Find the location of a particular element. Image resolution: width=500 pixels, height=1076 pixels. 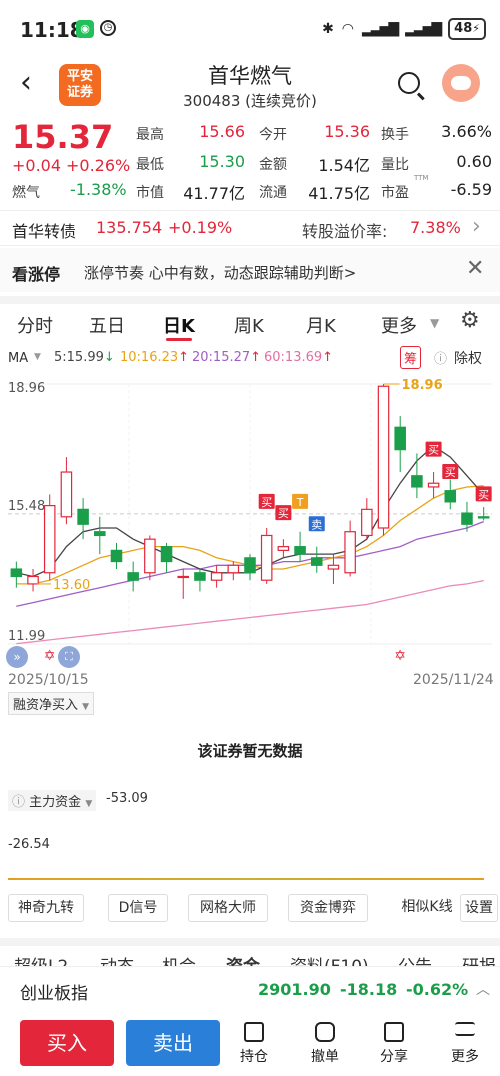

y-tick-label: 15.48 is located at coordinates (26, 506).